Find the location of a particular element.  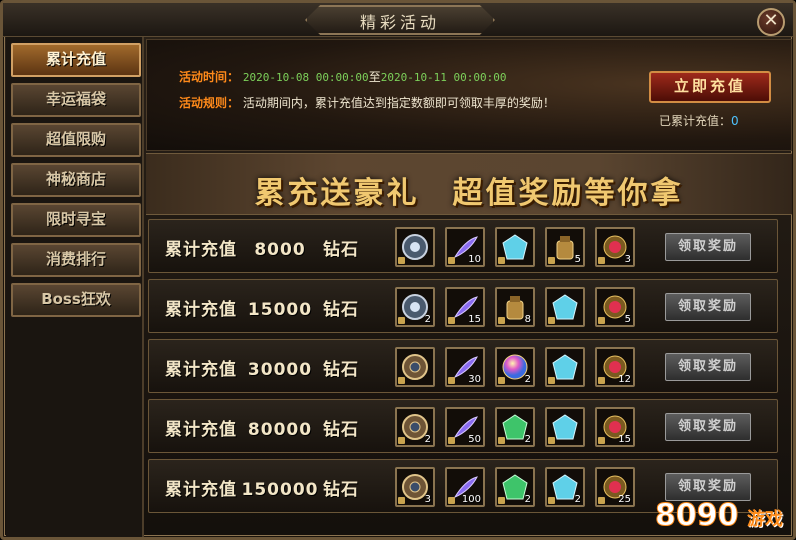

reward-amount: 80000 is located at coordinates (280, 430).